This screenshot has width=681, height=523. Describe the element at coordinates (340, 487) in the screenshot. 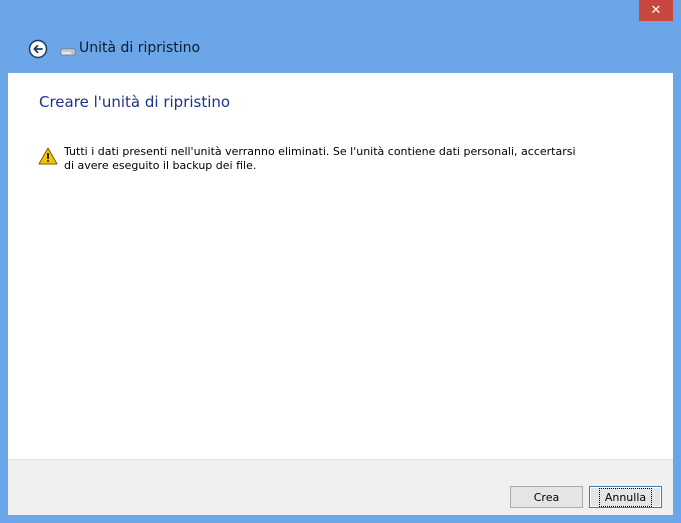

I see `button-bar: Crea Annulla` at that location.